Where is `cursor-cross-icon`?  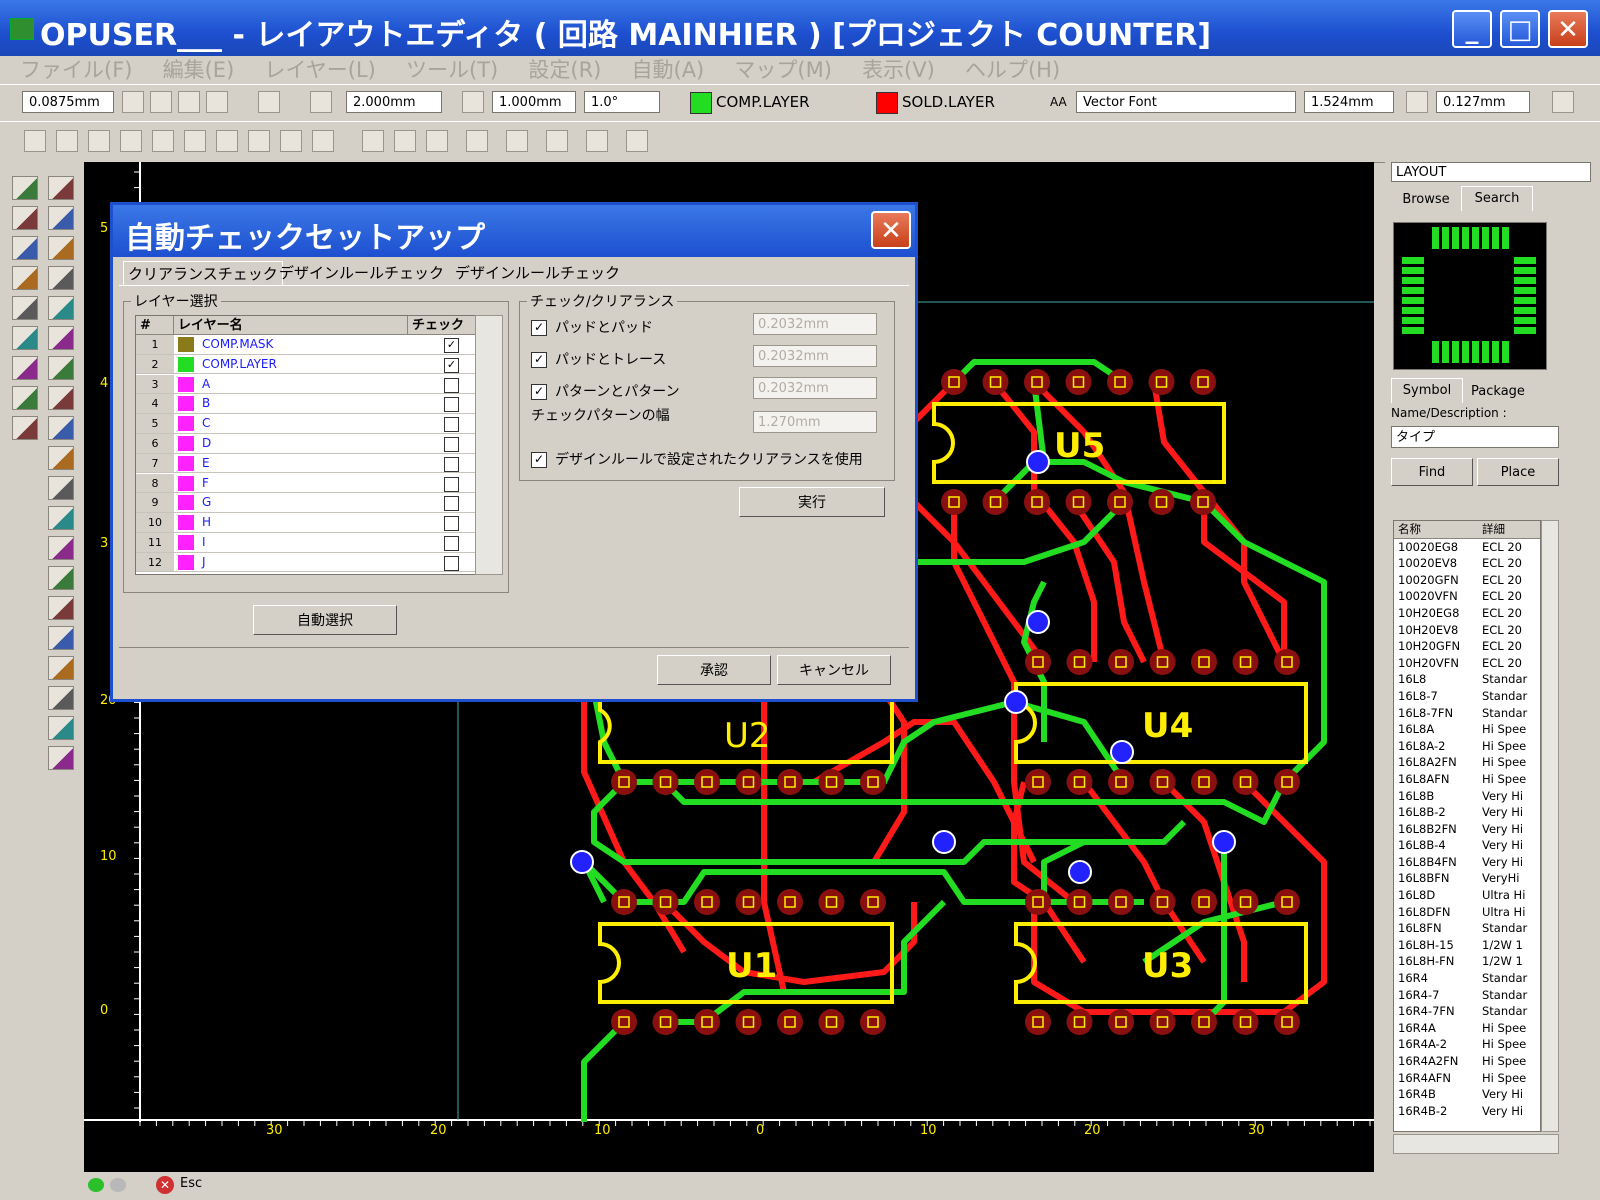 cursor-cross-icon is located at coordinates (1563, 102).